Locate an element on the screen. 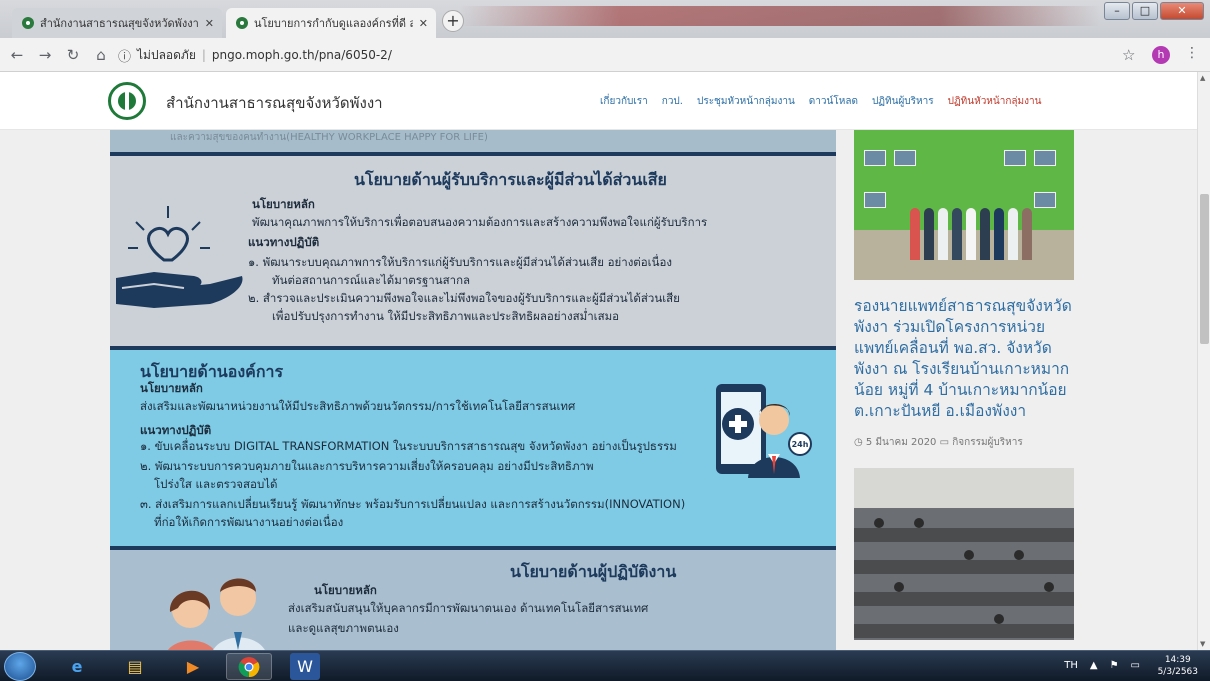  window-controls: – □ ✕ is located at coordinates (1154, 11).